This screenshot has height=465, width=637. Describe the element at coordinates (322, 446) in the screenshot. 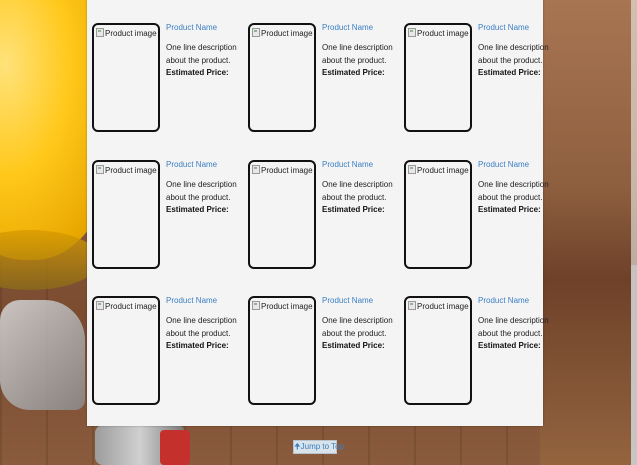

I see `jump-to-top-label: Jump to Top` at that location.